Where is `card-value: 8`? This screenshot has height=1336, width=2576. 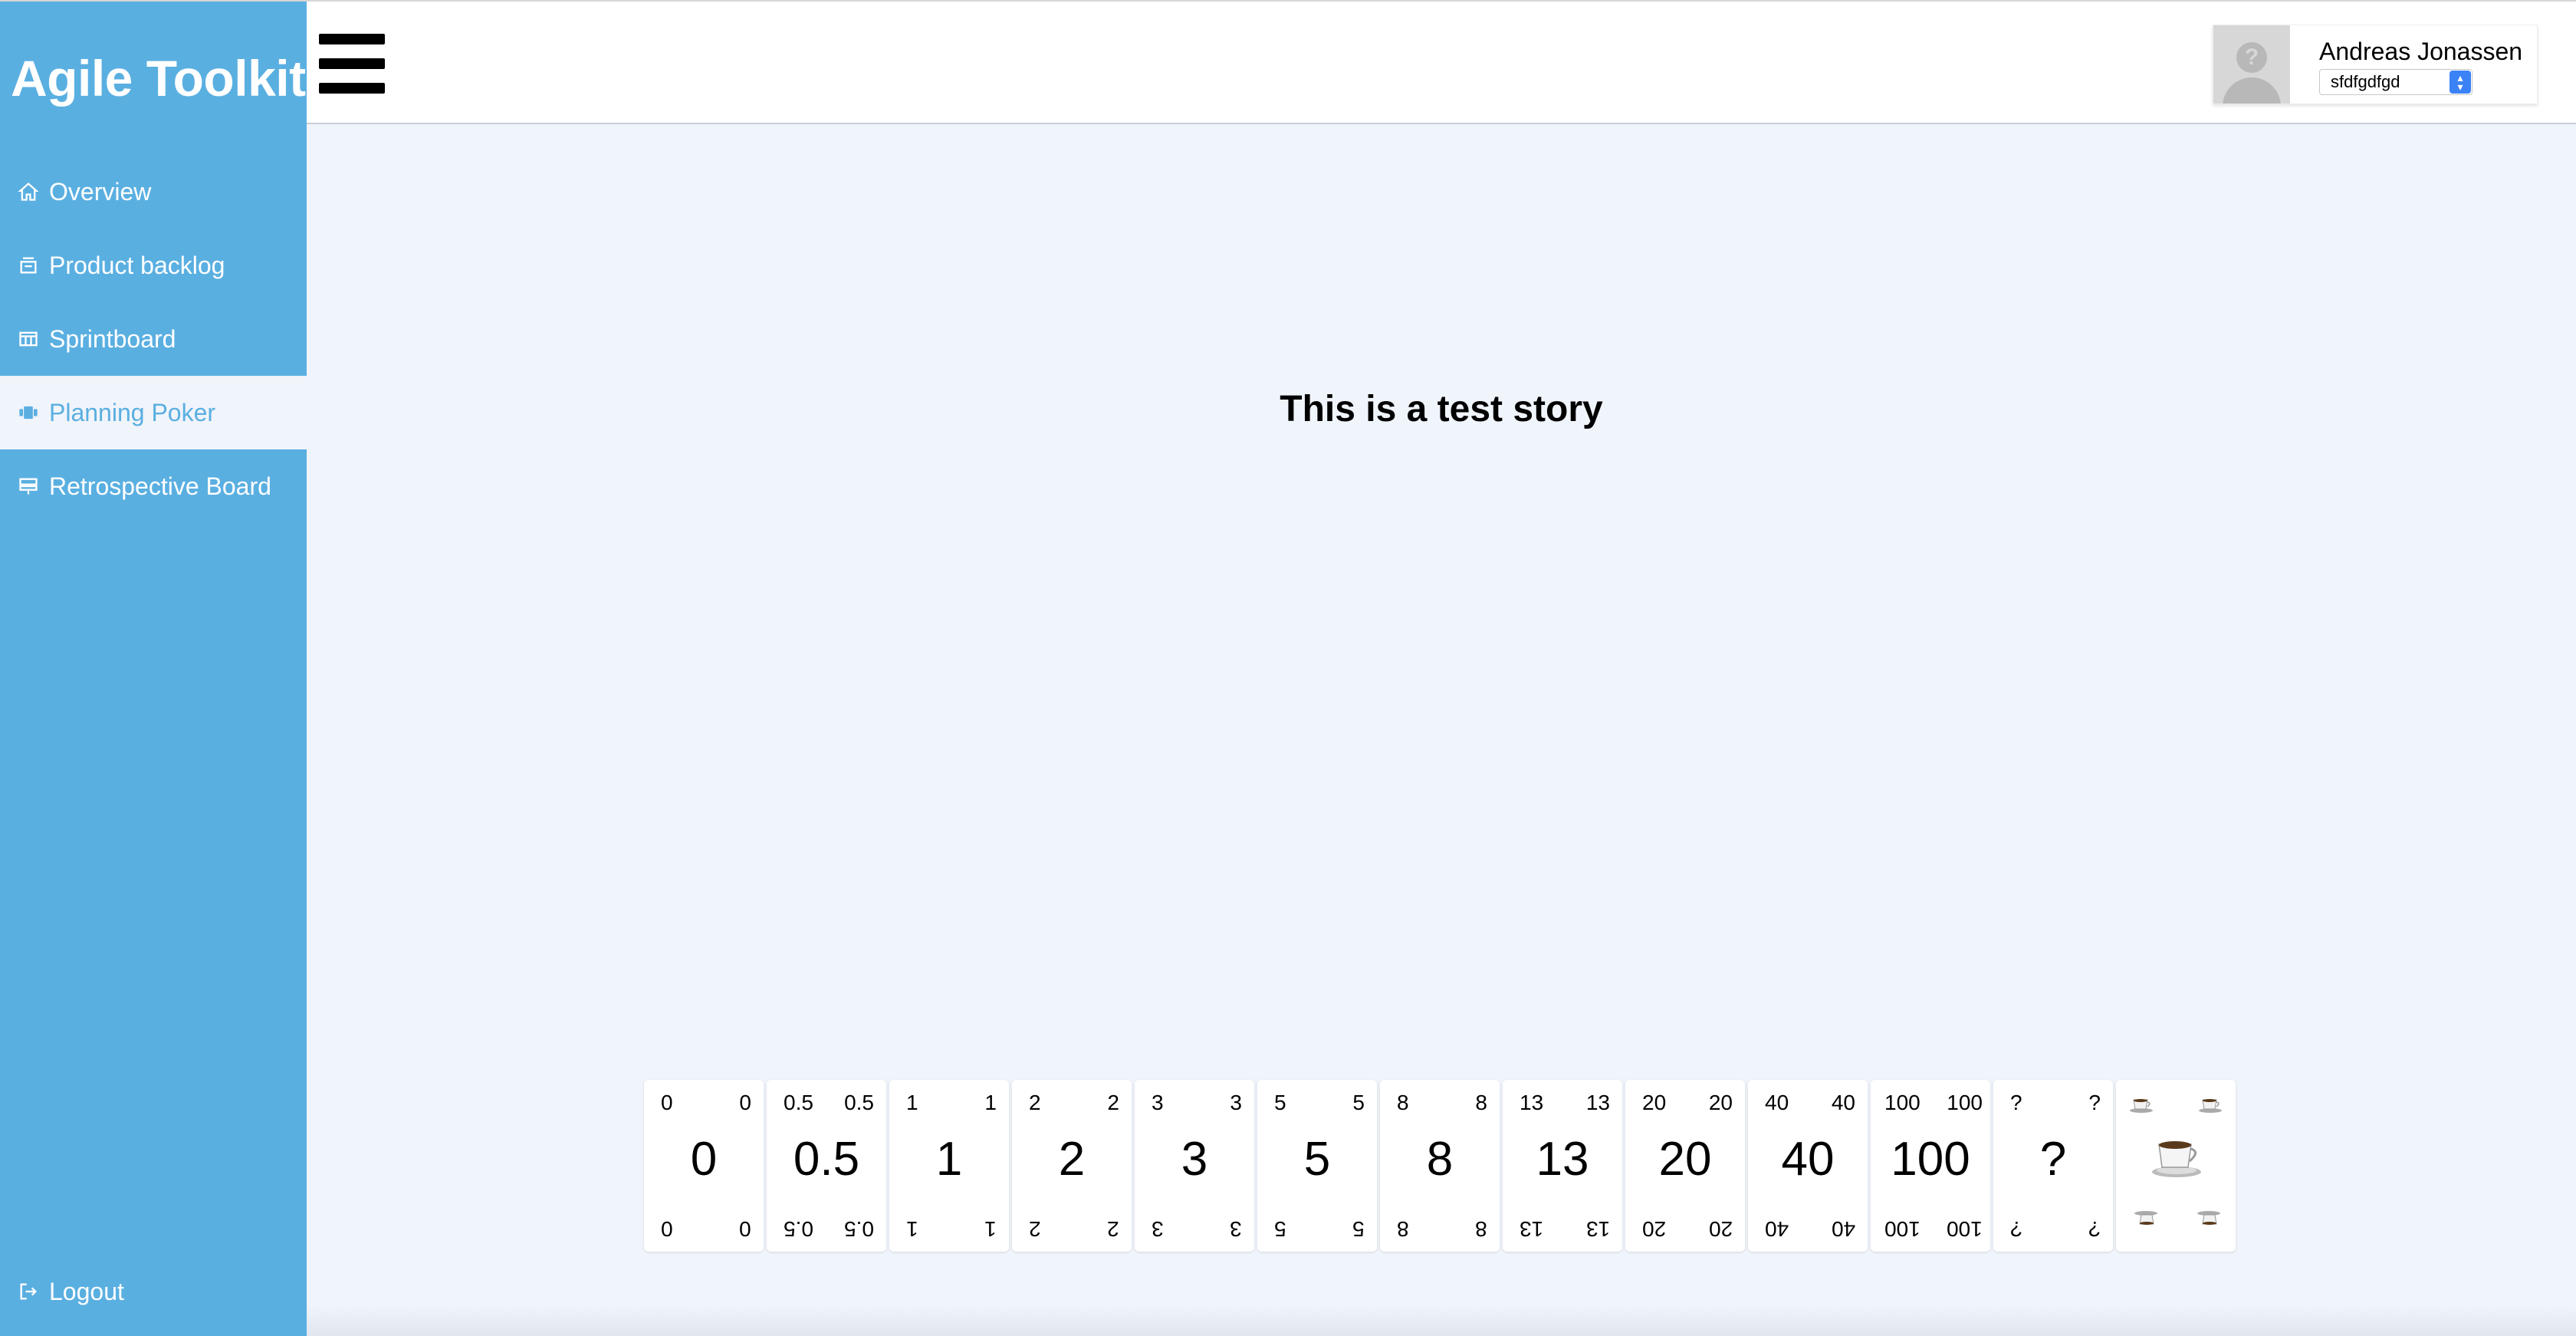 card-value: 8 is located at coordinates (1440, 1159).